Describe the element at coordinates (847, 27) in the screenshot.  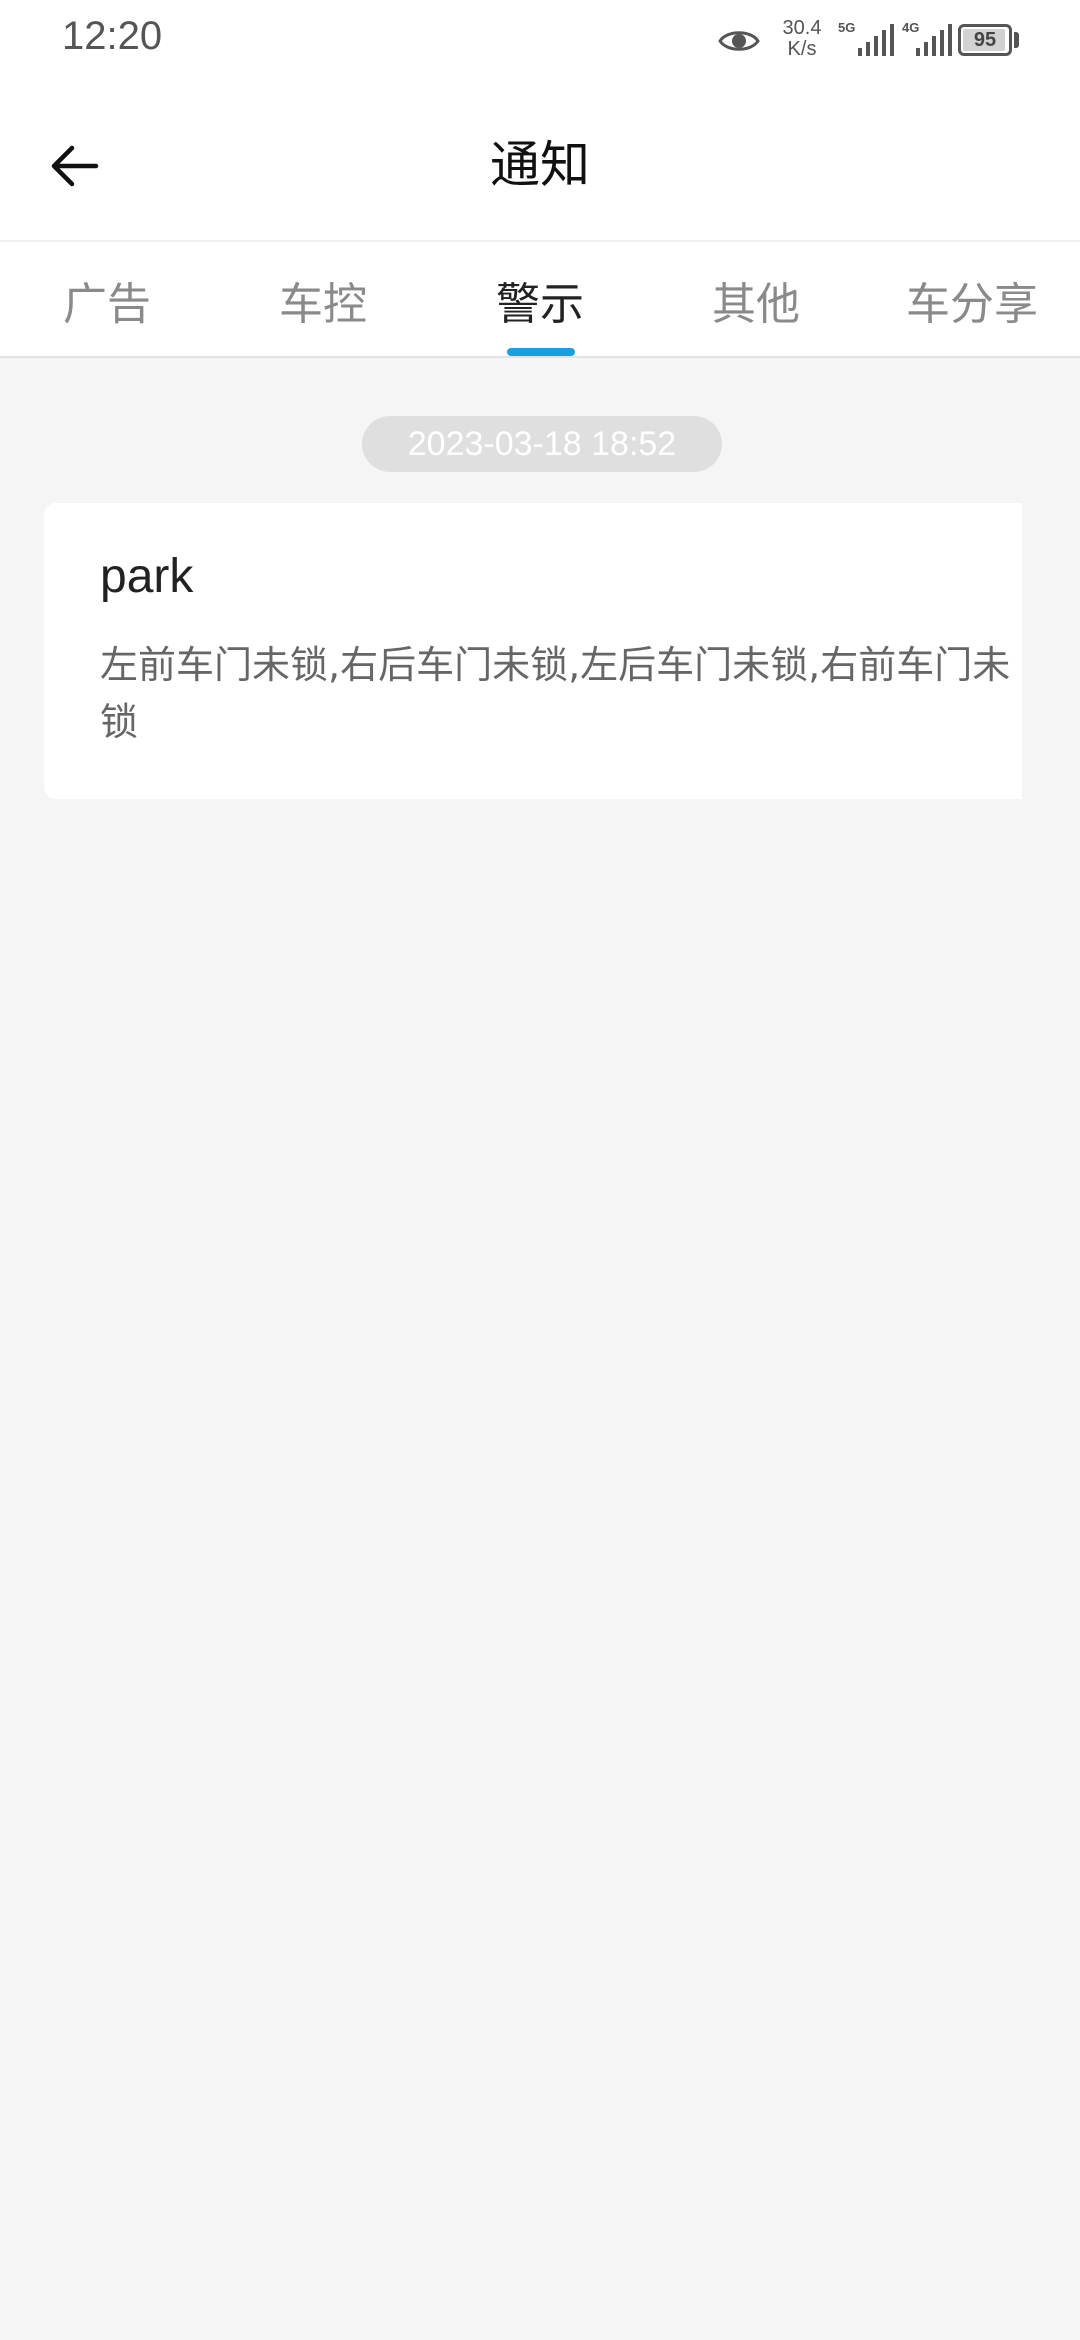
I see `sim1-type-label: 5G` at that location.